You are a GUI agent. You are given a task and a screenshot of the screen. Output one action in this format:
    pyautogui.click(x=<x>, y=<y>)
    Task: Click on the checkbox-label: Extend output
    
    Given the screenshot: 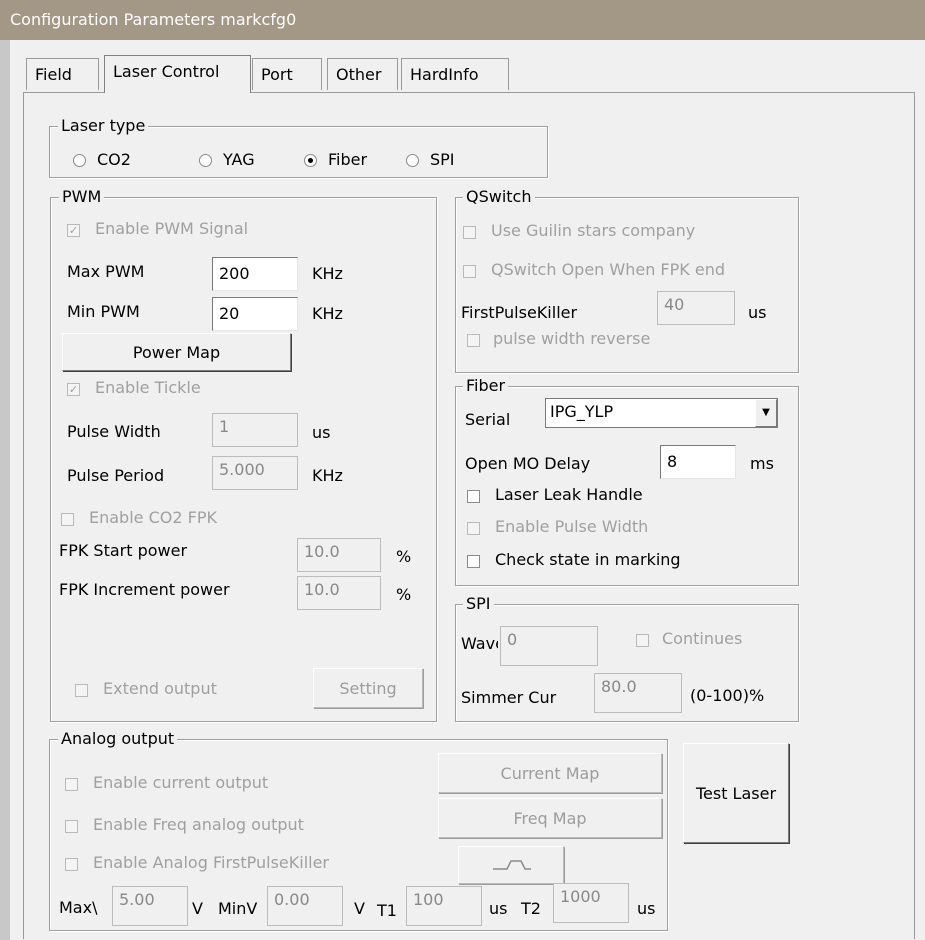 What is the action you would take?
    pyautogui.click(x=160, y=688)
    